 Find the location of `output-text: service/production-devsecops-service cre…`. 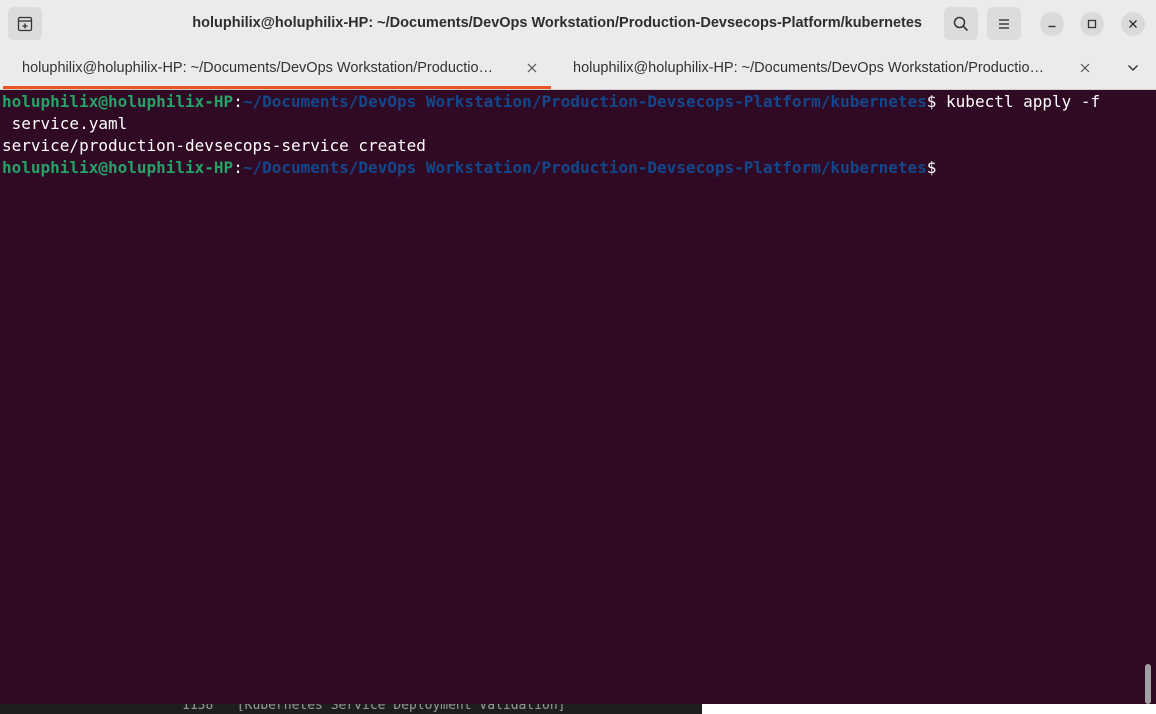

output-text: service/production-devsecops-service cre… is located at coordinates (214, 145).